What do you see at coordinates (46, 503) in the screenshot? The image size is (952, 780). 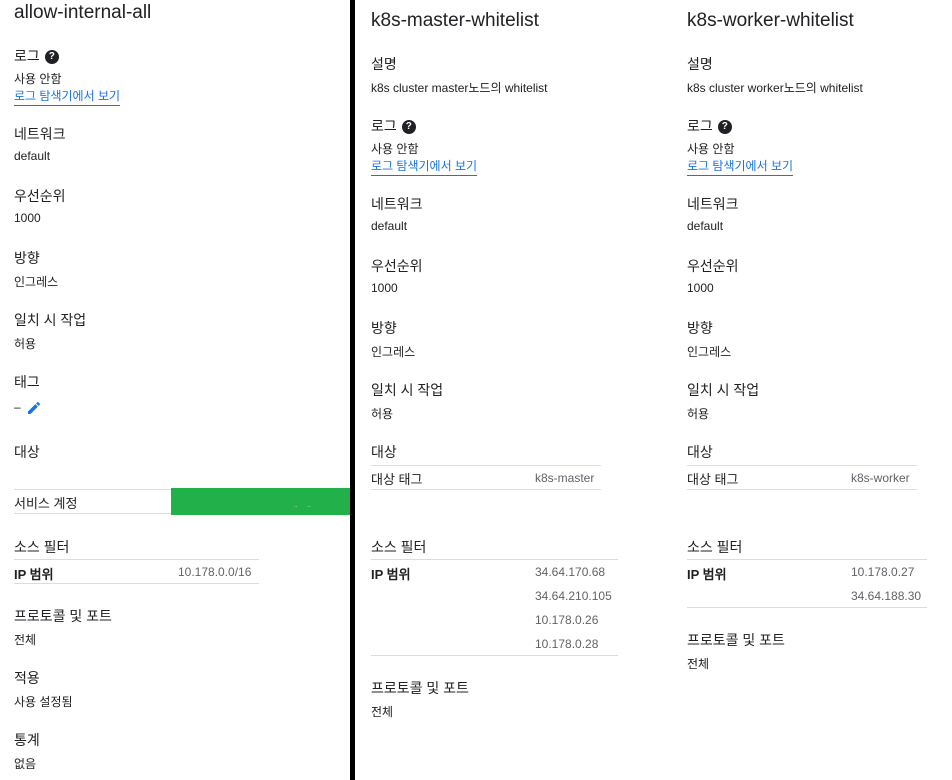 I see `service-account-label: 서비스 계정` at bounding box center [46, 503].